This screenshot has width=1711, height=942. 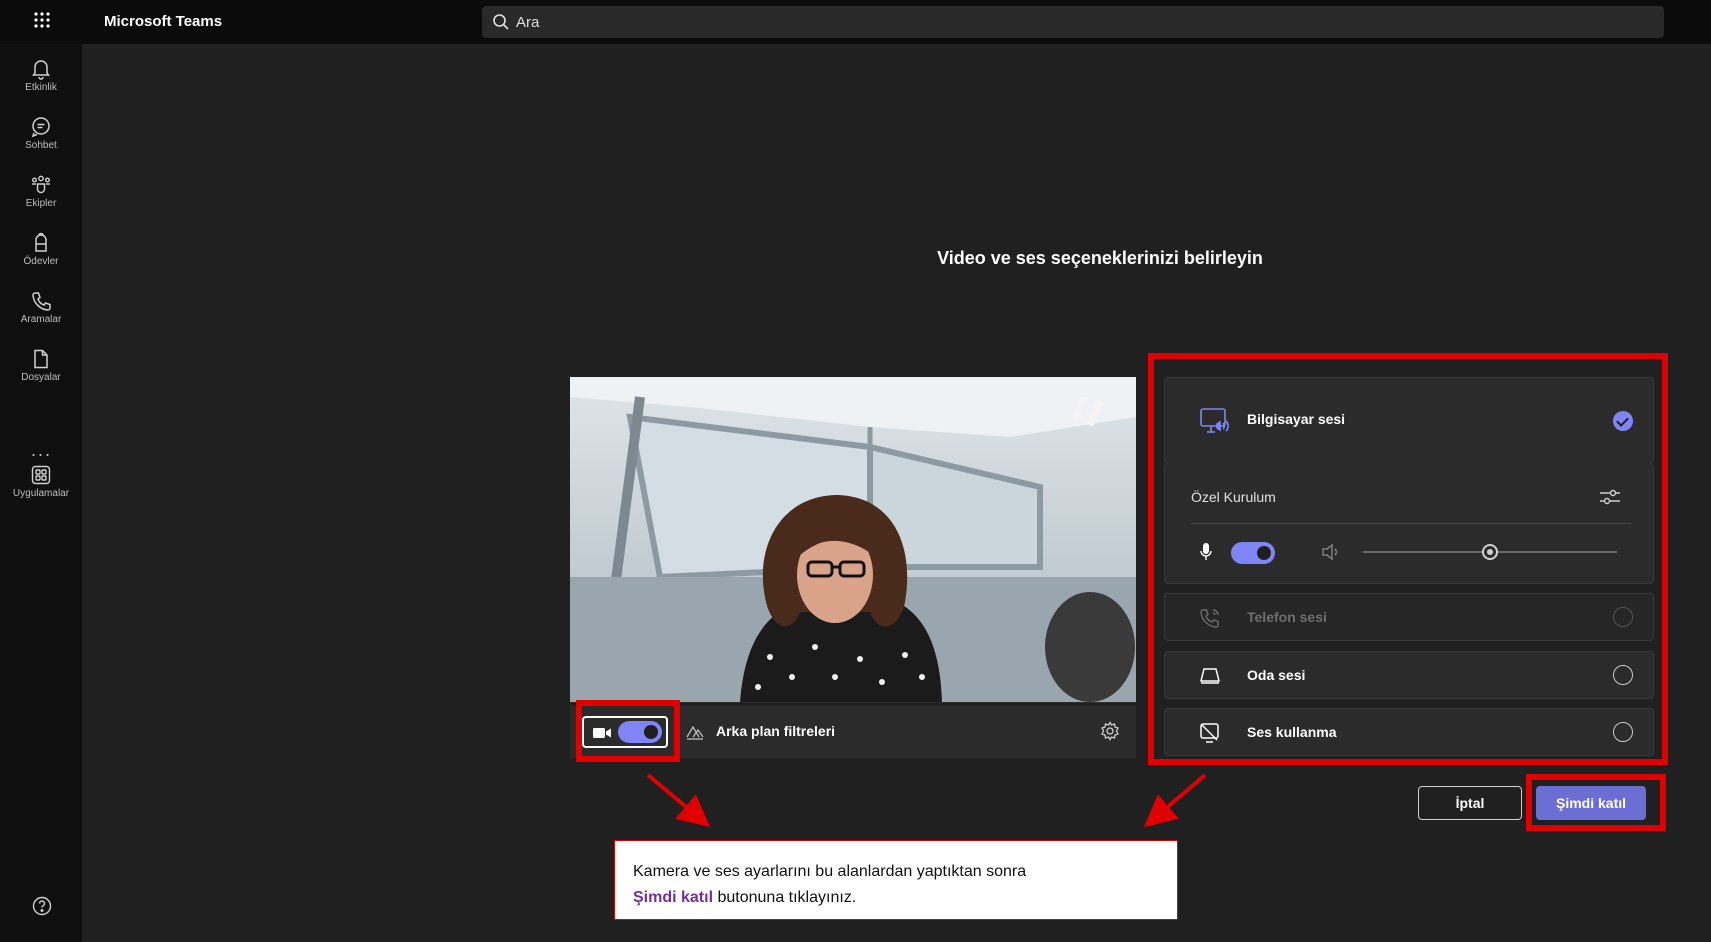 I want to click on background-filters-button: Arka plan filtreleri, so click(x=775, y=731).